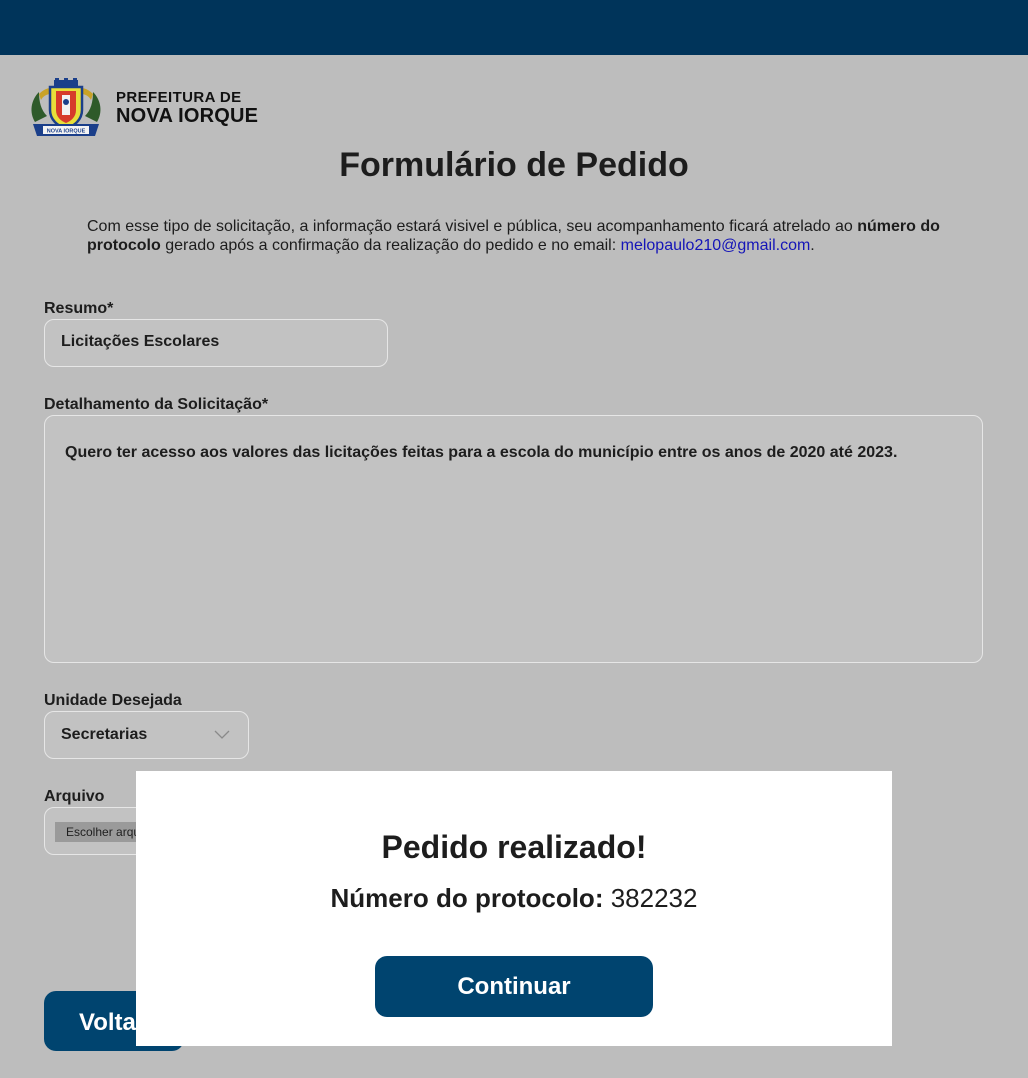 This screenshot has height=1078, width=1028. Describe the element at coordinates (514, 27) in the screenshot. I see `top-bar` at that location.